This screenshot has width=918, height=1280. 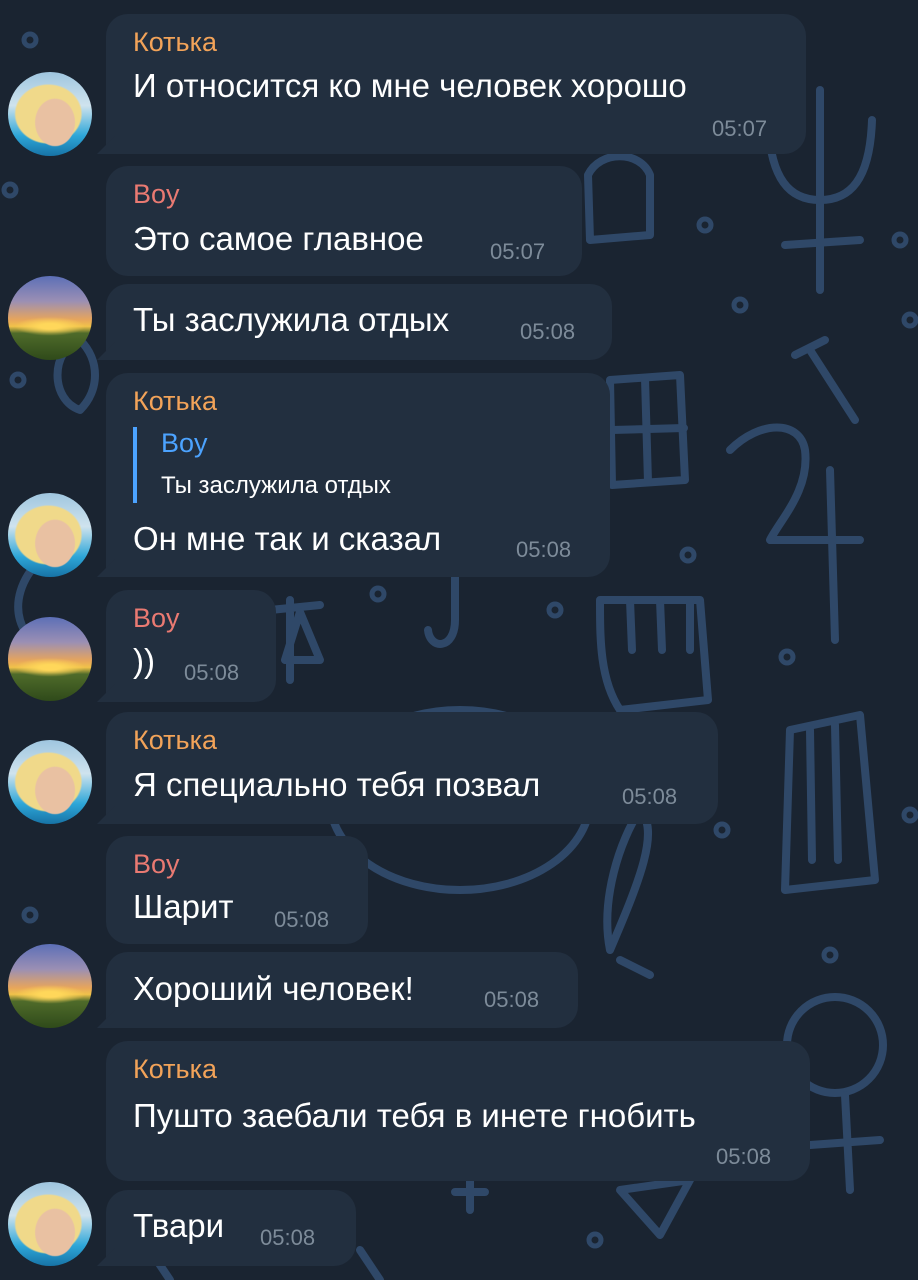 I want to click on shield-doodle, so click(x=619, y=198).